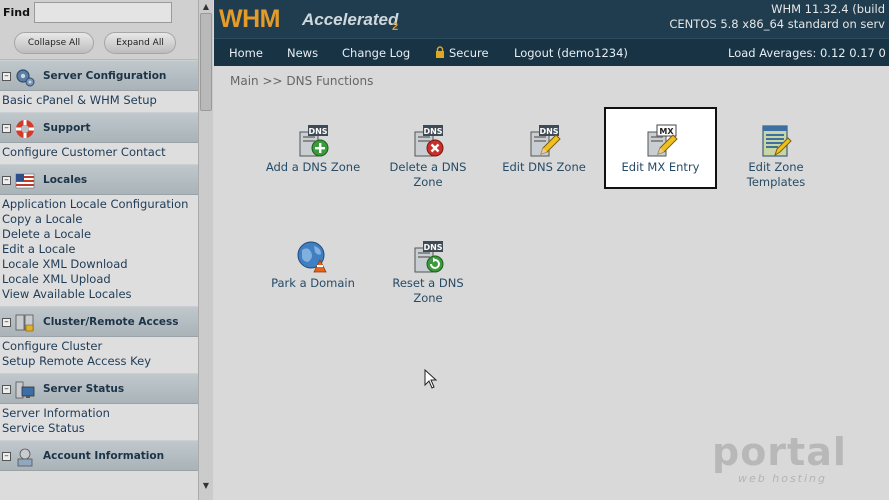  What do you see at coordinates (469, 53) in the screenshot?
I see `nav-secure: Secure` at bounding box center [469, 53].